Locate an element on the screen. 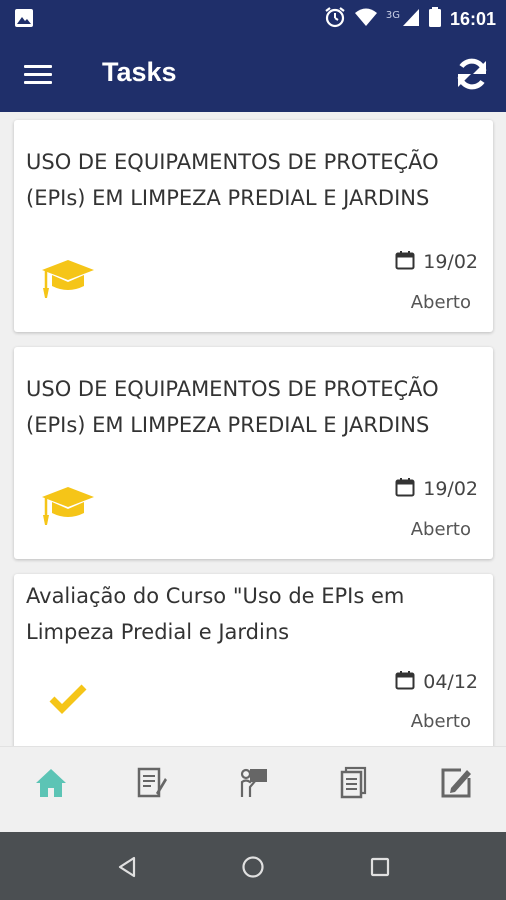  documents-icon is located at coordinates (354, 783).